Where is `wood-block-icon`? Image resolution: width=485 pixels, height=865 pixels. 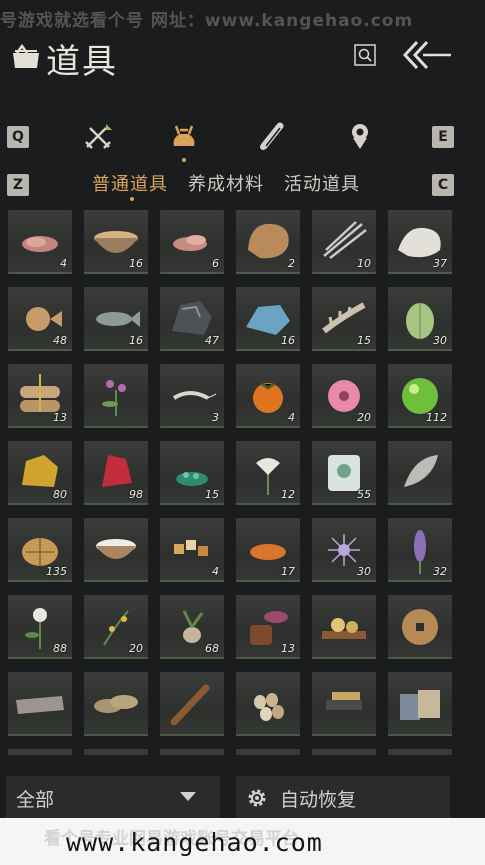
wood-block-icon is located at coordinates (40, 705).